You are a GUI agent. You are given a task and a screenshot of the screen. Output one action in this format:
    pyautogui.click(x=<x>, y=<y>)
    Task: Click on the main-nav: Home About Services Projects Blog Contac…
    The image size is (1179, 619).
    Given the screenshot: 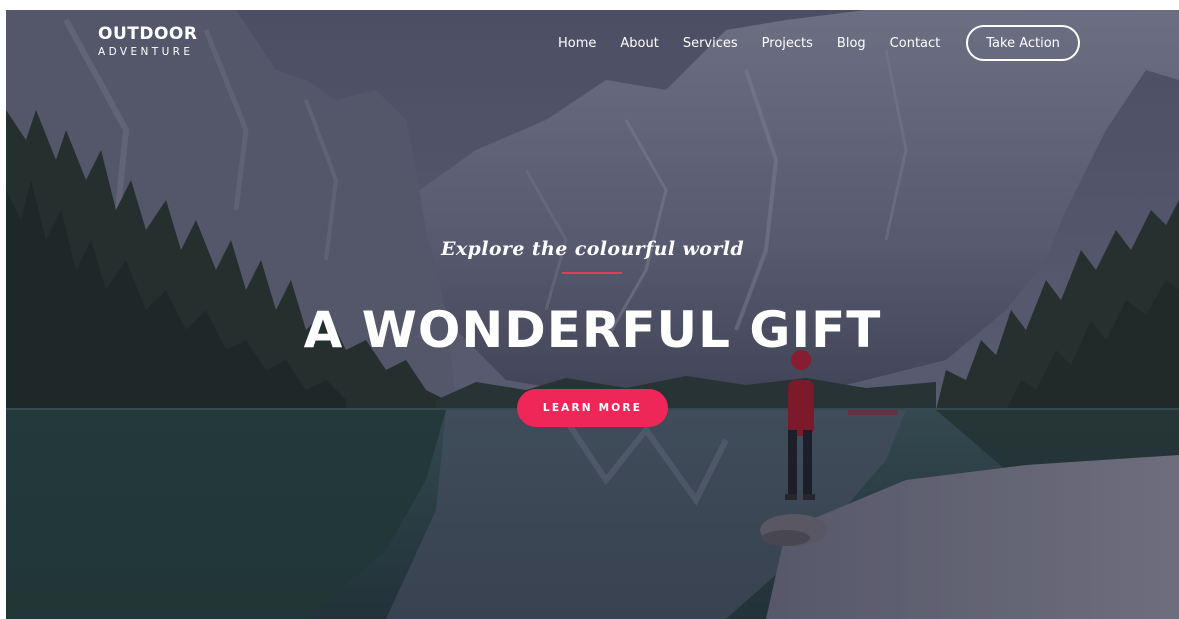 What is the action you would take?
    pyautogui.click(x=813, y=43)
    